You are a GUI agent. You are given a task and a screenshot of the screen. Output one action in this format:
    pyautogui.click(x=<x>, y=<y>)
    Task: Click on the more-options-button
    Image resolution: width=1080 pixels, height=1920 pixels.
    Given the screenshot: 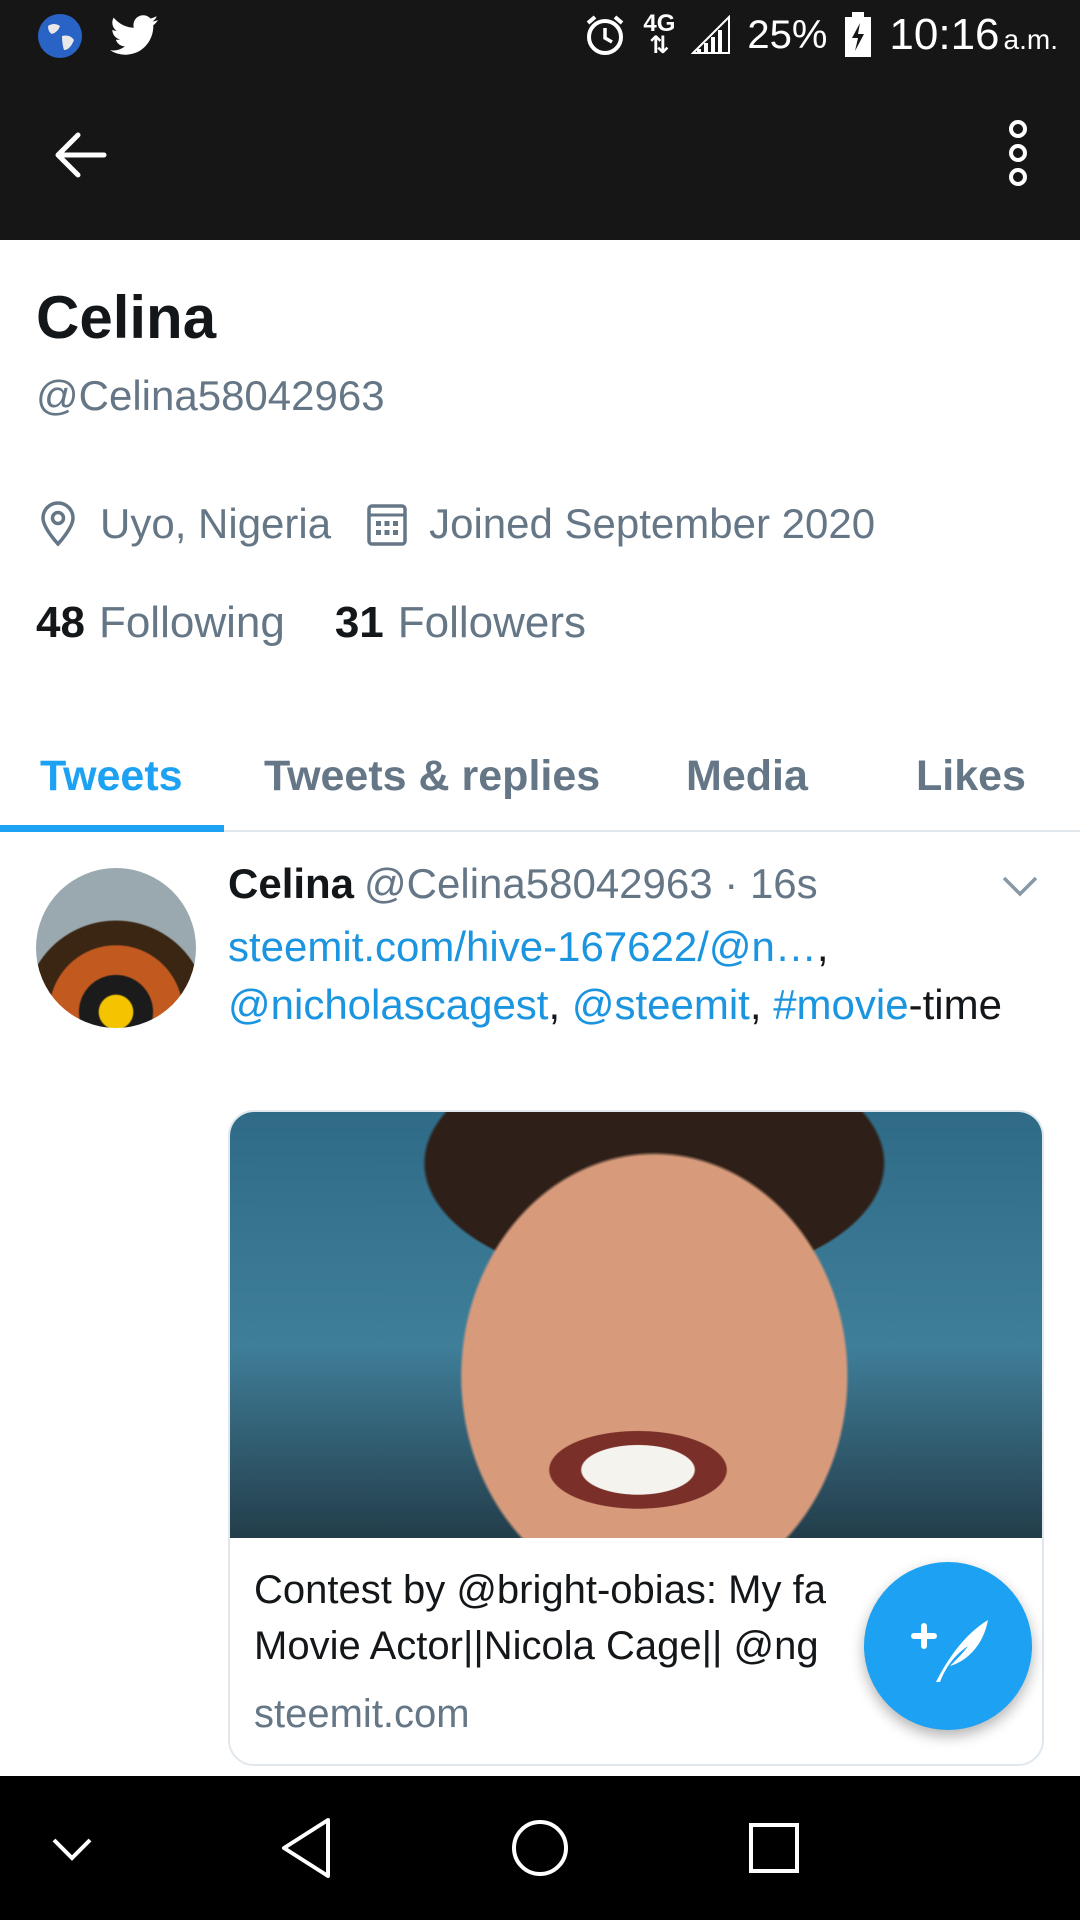 What is the action you would take?
    pyautogui.click(x=1018, y=155)
    